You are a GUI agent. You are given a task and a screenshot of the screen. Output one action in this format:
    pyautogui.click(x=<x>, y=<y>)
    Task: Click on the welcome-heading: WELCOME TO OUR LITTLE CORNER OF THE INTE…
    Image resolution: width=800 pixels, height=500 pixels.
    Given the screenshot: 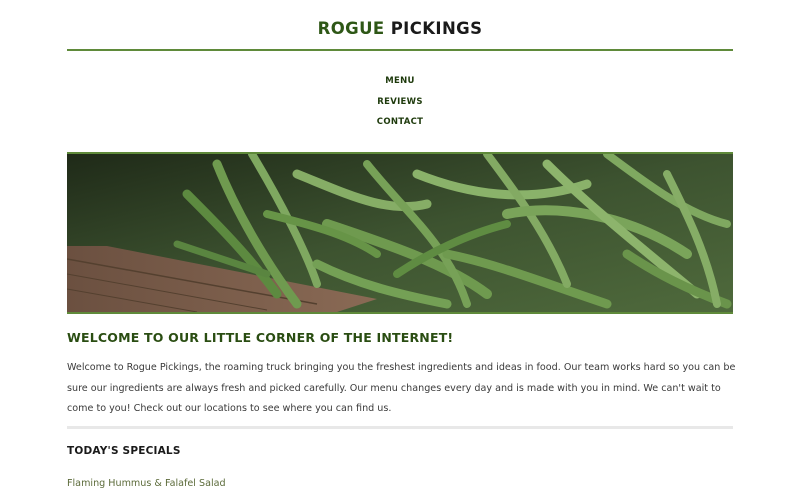 What is the action you would take?
    pyautogui.click(x=260, y=337)
    